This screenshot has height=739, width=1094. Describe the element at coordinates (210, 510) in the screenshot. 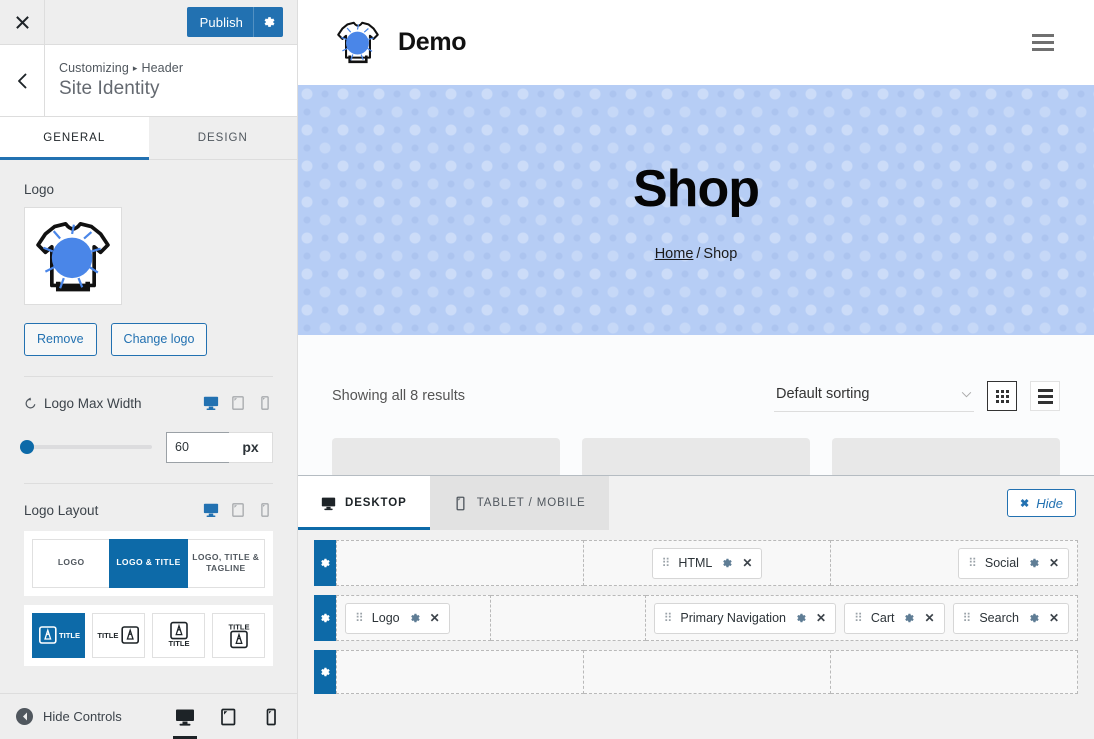

I see `layout-device-desktop-icon` at that location.